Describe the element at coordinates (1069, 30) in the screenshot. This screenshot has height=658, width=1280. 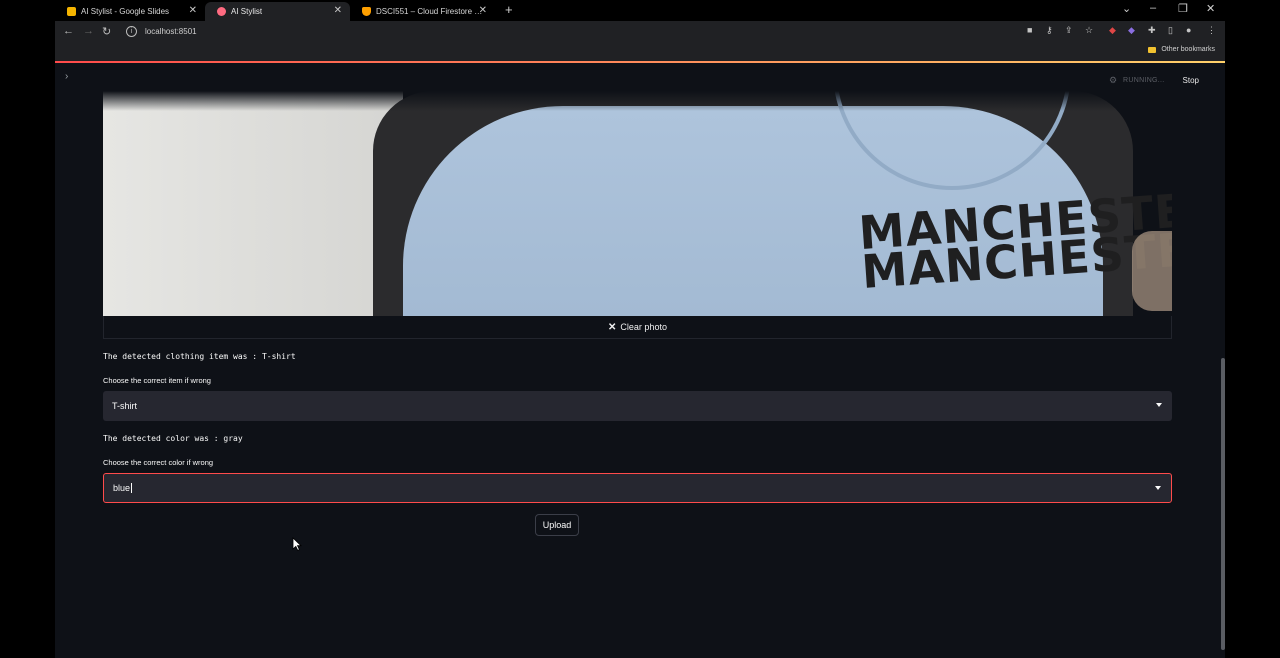
I see `share-icon: ⇪` at that location.